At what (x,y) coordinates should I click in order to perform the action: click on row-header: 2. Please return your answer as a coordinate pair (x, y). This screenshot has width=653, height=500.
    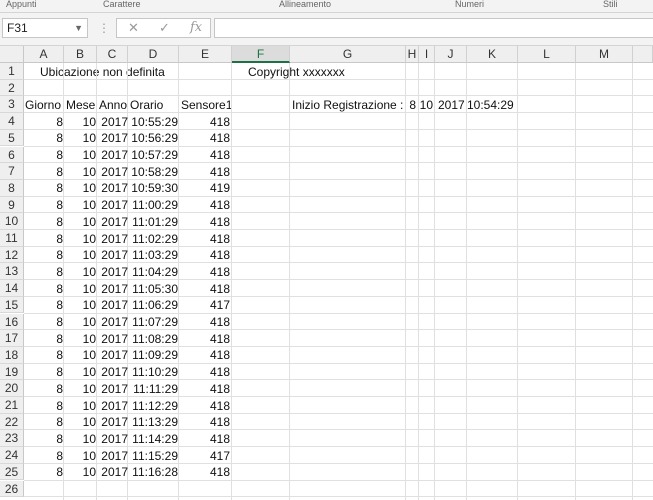
    Looking at the image, I should click on (12, 88).